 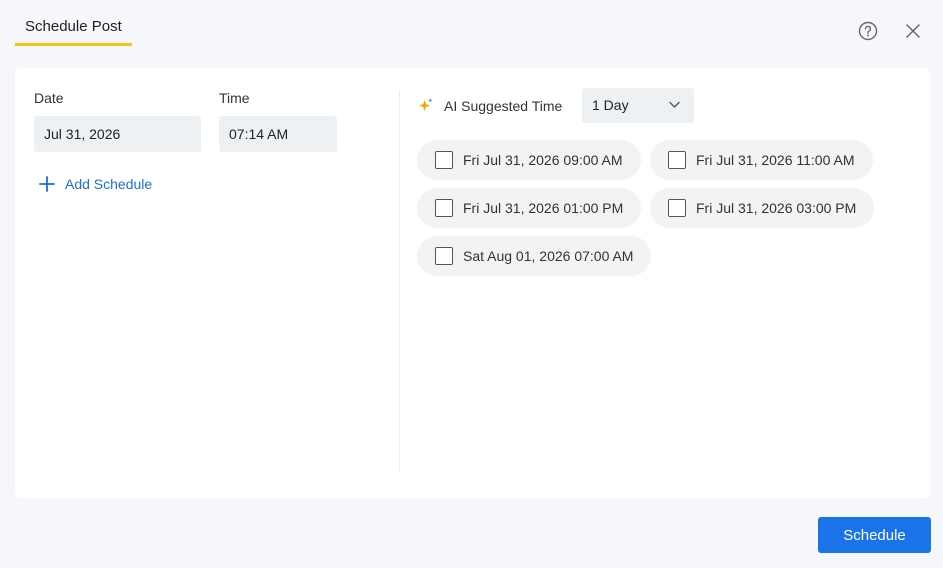 What do you see at coordinates (543, 208) in the screenshot?
I see `suggestion-label: Fri Jul 31, 2026 01:00 PM` at bounding box center [543, 208].